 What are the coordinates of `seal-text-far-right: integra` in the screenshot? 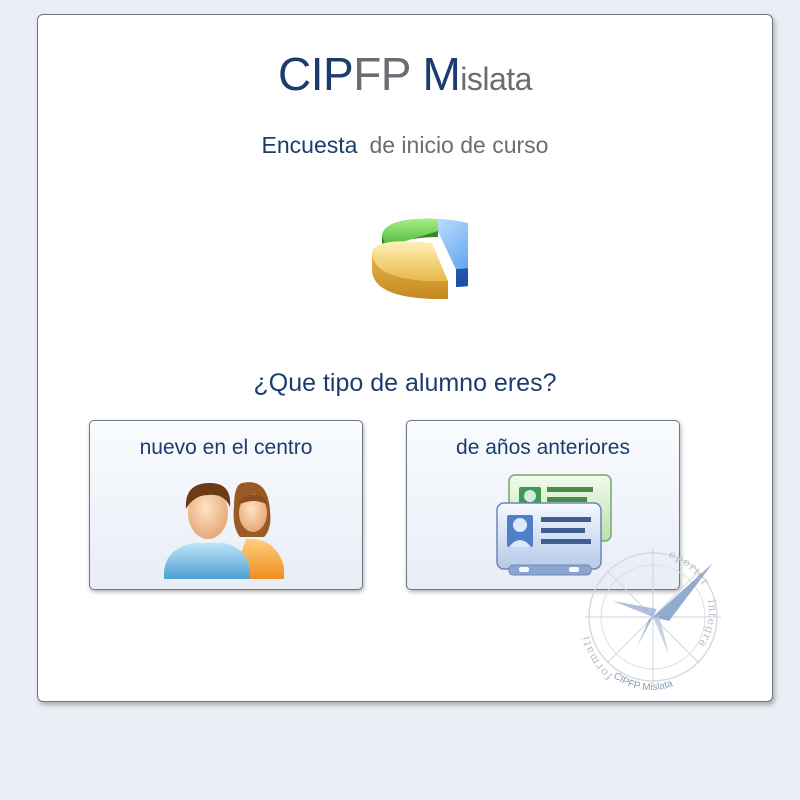 It's located at (706, 625).